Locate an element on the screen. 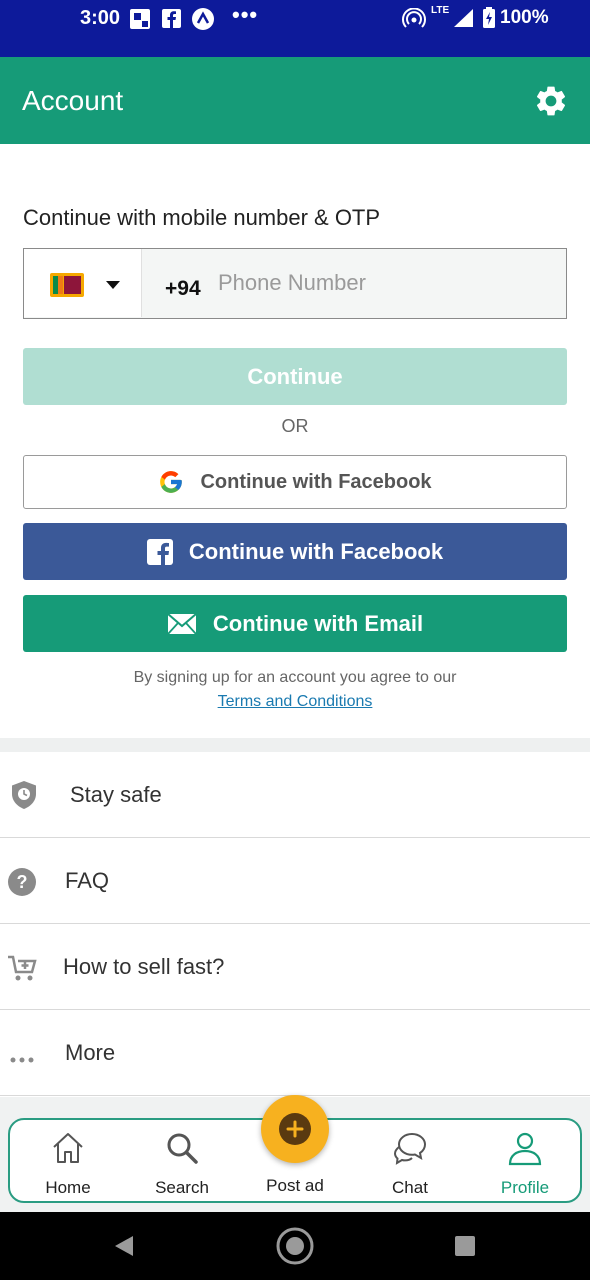 This screenshot has width=590, height=1280. home-icon is located at coordinates (68, 1148).